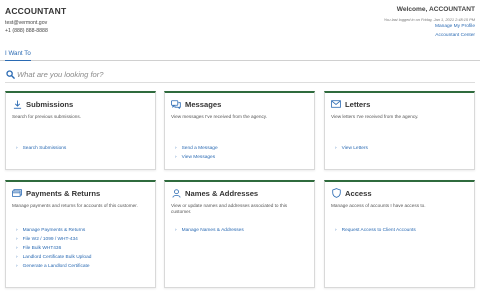 The image size is (480, 295). Describe the element at coordinates (358, 104) in the screenshot. I see `card-title: Letters` at that location.